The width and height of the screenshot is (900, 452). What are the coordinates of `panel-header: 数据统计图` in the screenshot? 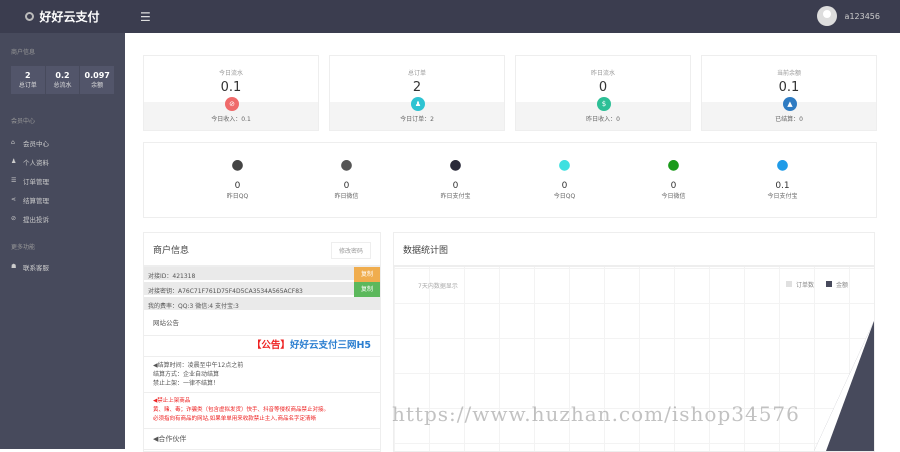 It's located at (634, 250).